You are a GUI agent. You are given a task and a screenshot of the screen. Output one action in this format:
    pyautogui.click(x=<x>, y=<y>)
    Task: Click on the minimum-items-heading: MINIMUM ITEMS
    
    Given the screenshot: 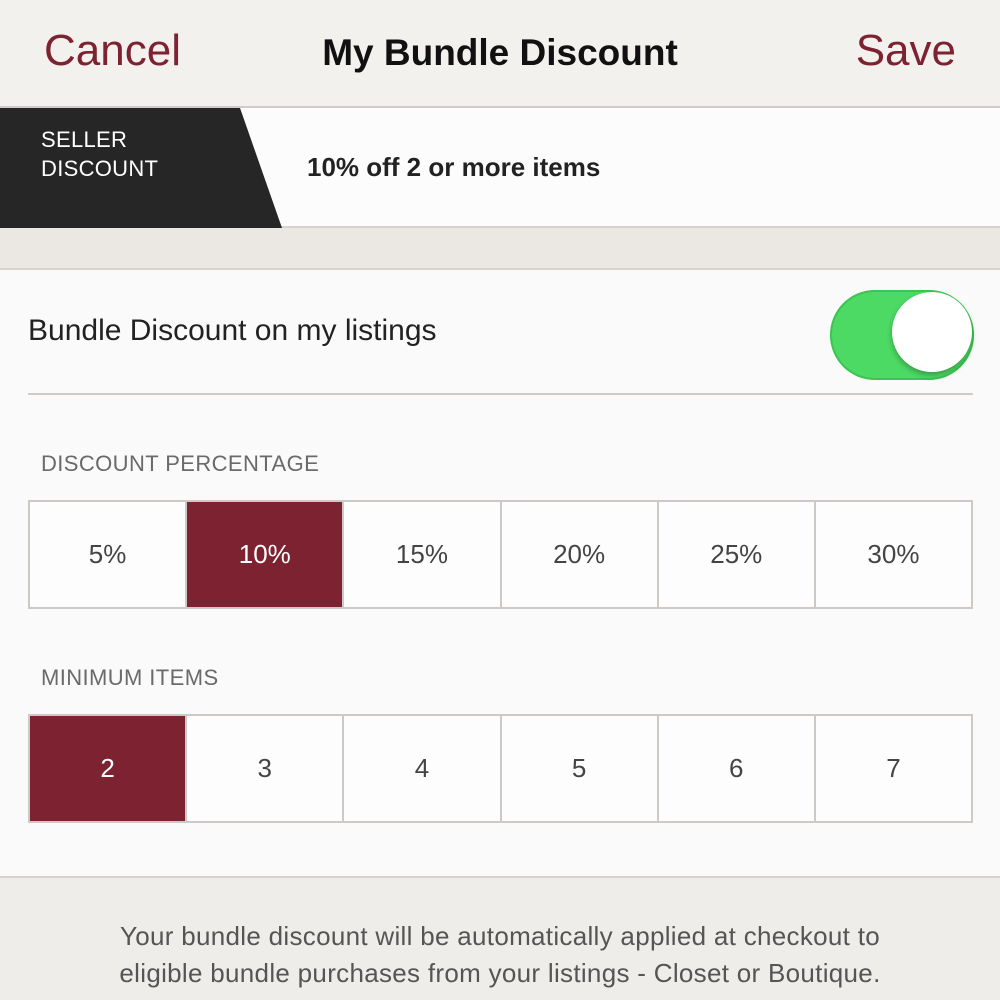 What is the action you would take?
    pyautogui.click(x=130, y=677)
    